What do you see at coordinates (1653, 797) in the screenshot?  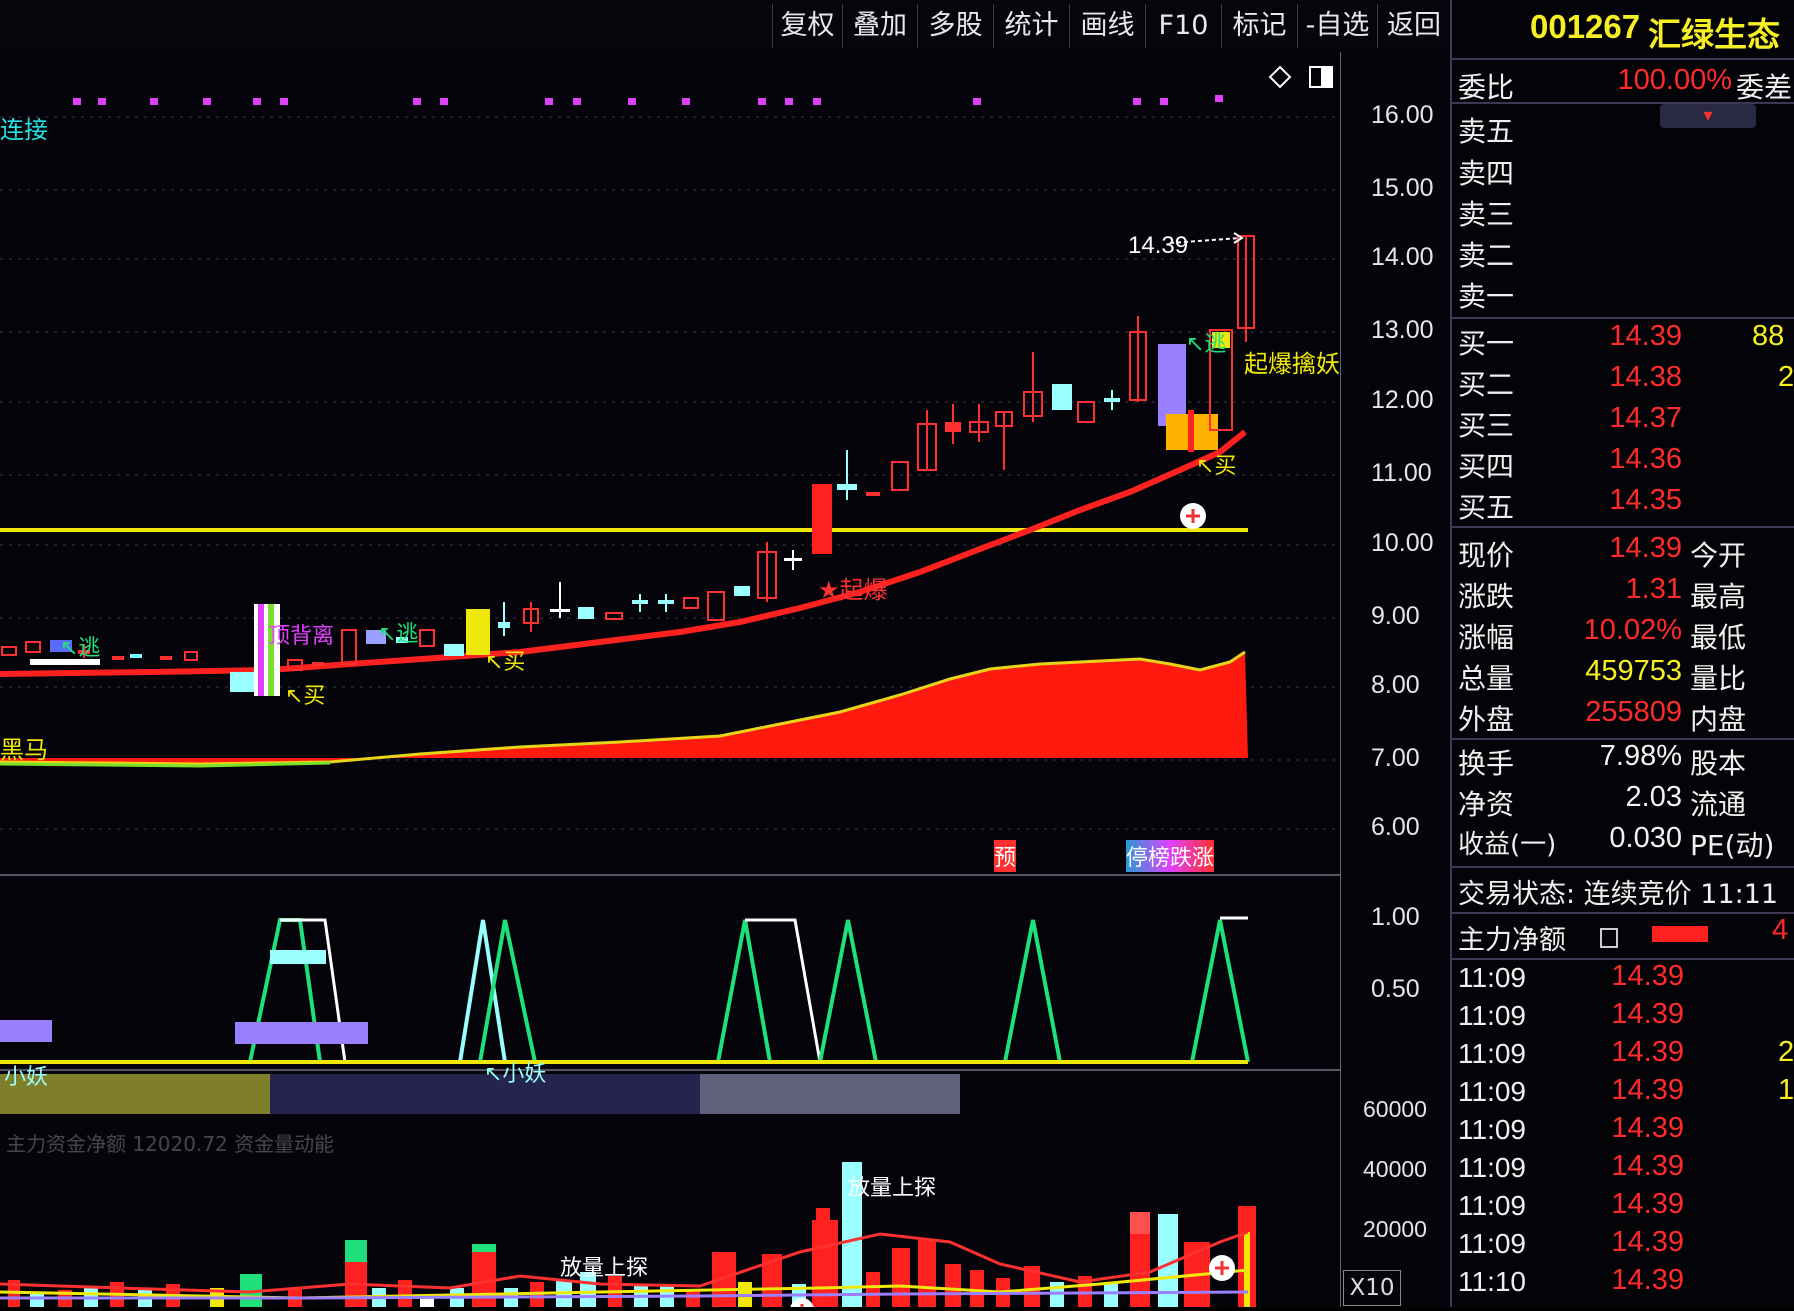 I see `stat-value: 2.03` at bounding box center [1653, 797].